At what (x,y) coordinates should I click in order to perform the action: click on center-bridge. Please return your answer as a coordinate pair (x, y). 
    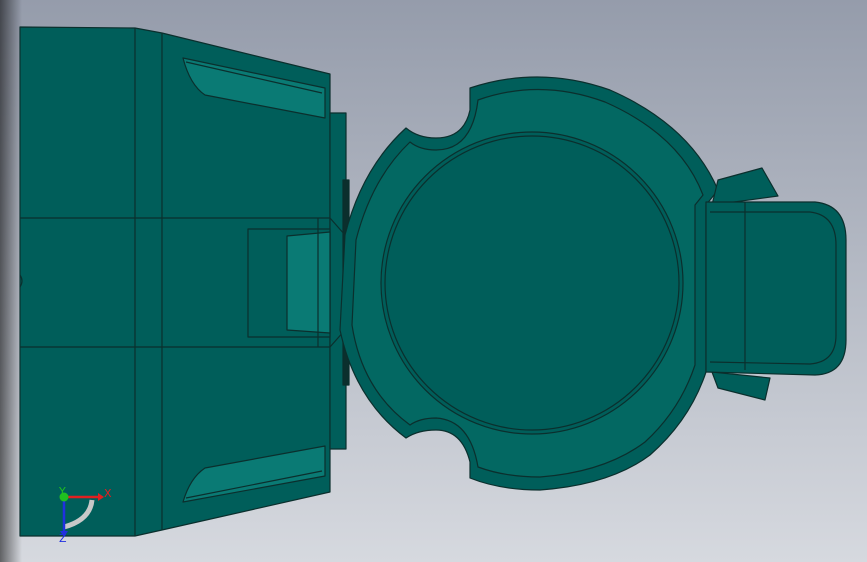
    Looking at the image, I should click on (296, 282).